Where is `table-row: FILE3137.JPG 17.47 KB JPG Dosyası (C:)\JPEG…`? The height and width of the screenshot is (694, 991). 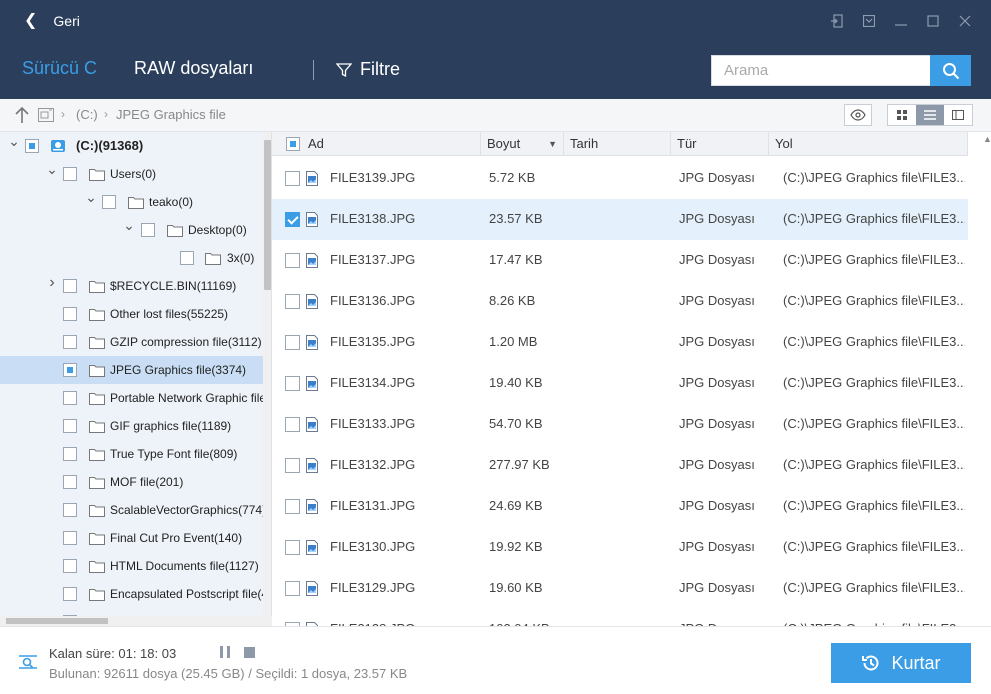 table-row: FILE3137.JPG 17.47 KB JPG Dosyası (C:)\JPEG… is located at coordinates (620, 260).